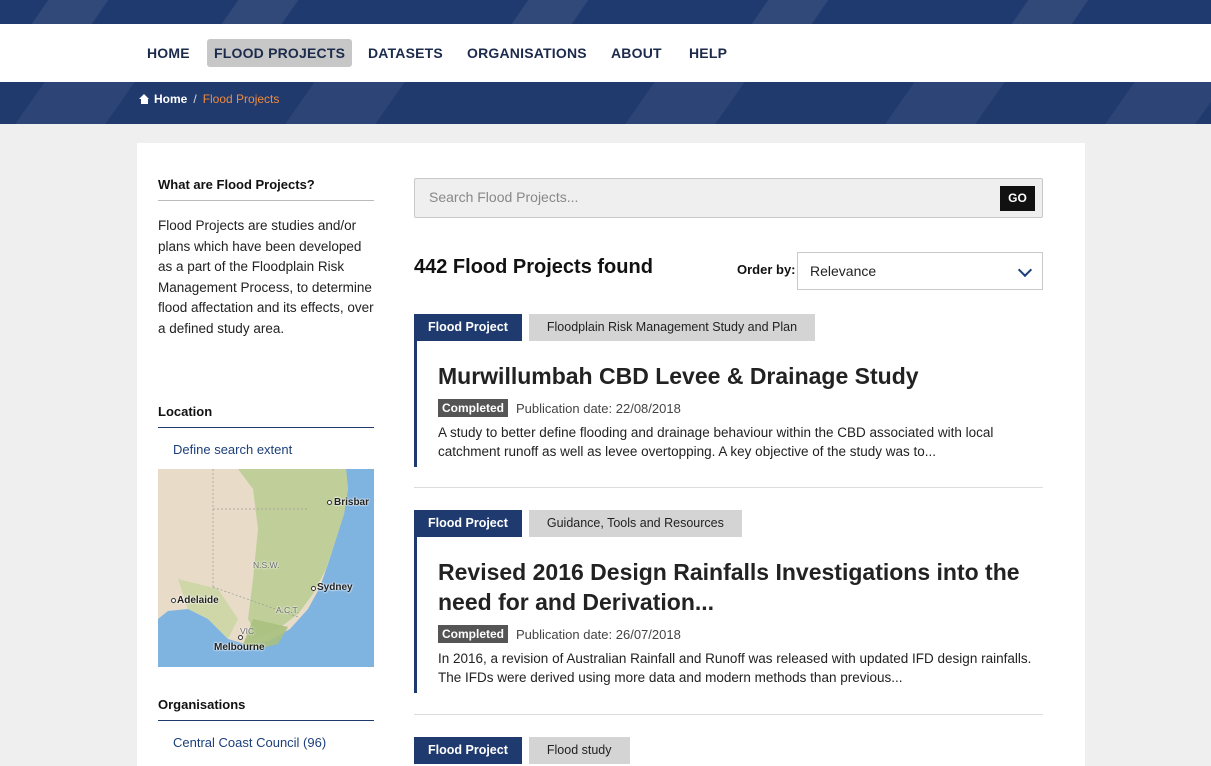 Image resolution: width=1211 pixels, height=766 pixels. I want to click on result-tags: Flood Project Flood study, so click(728, 750).